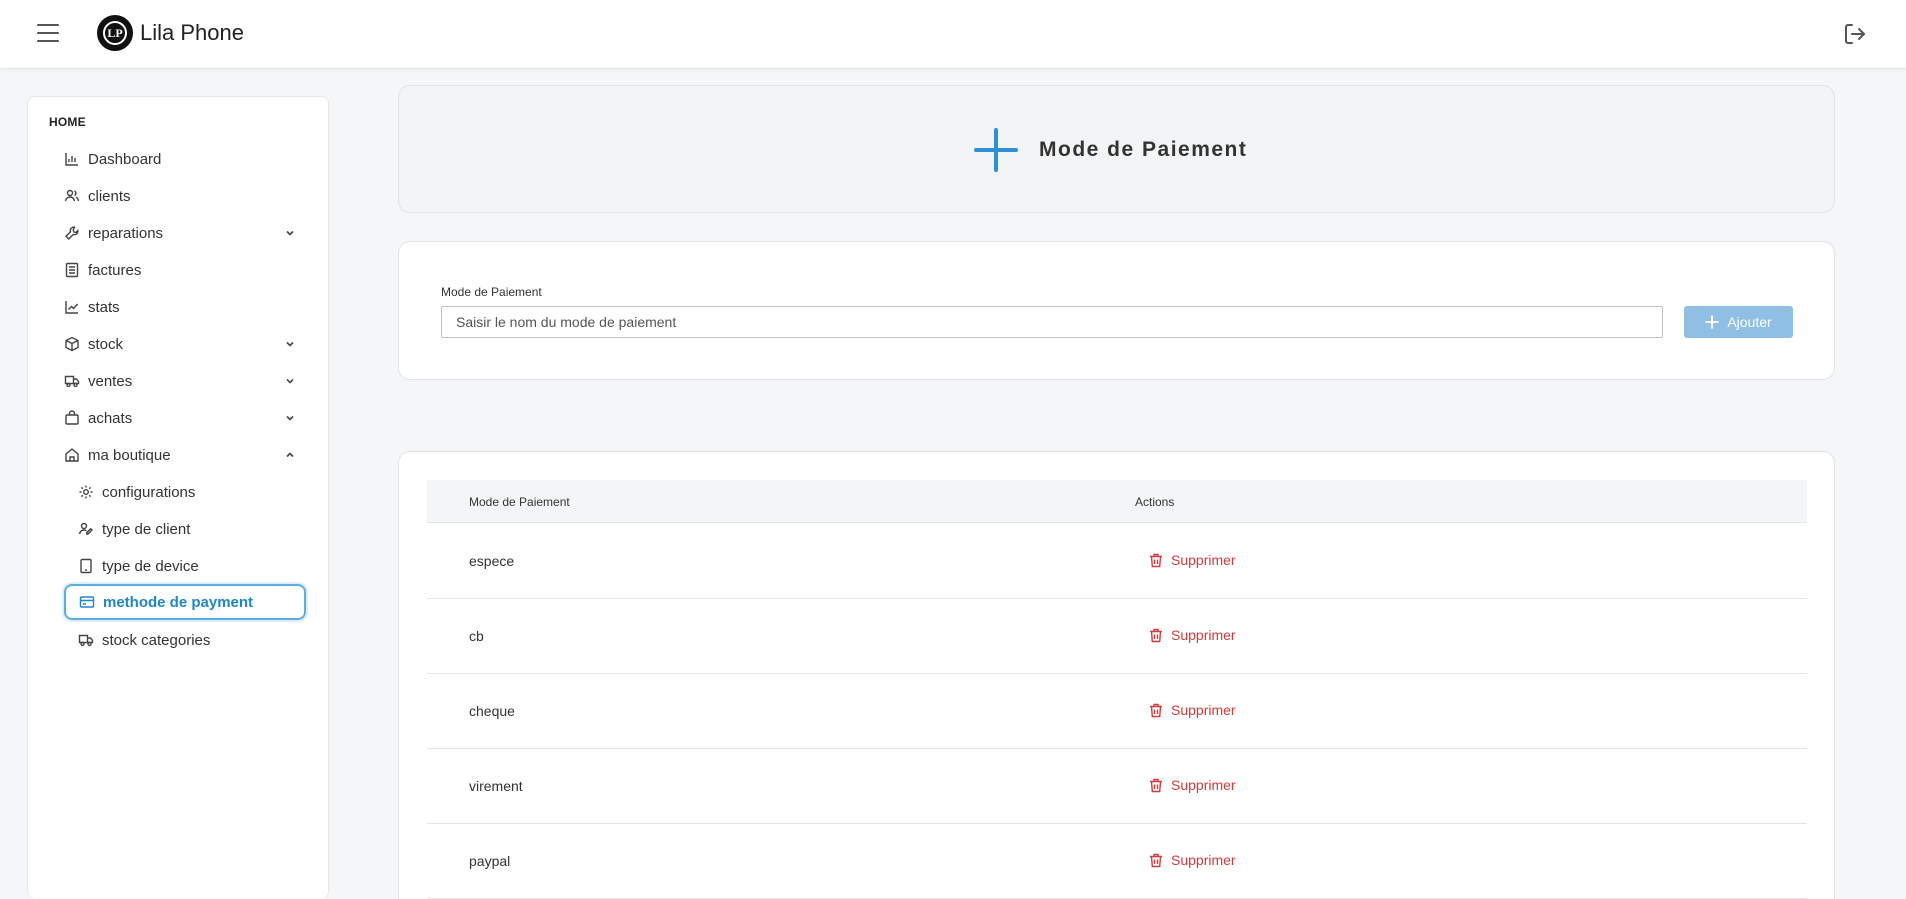  Describe the element at coordinates (492, 711) in the screenshot. I see `payment-mode-name: cheque` at that location.